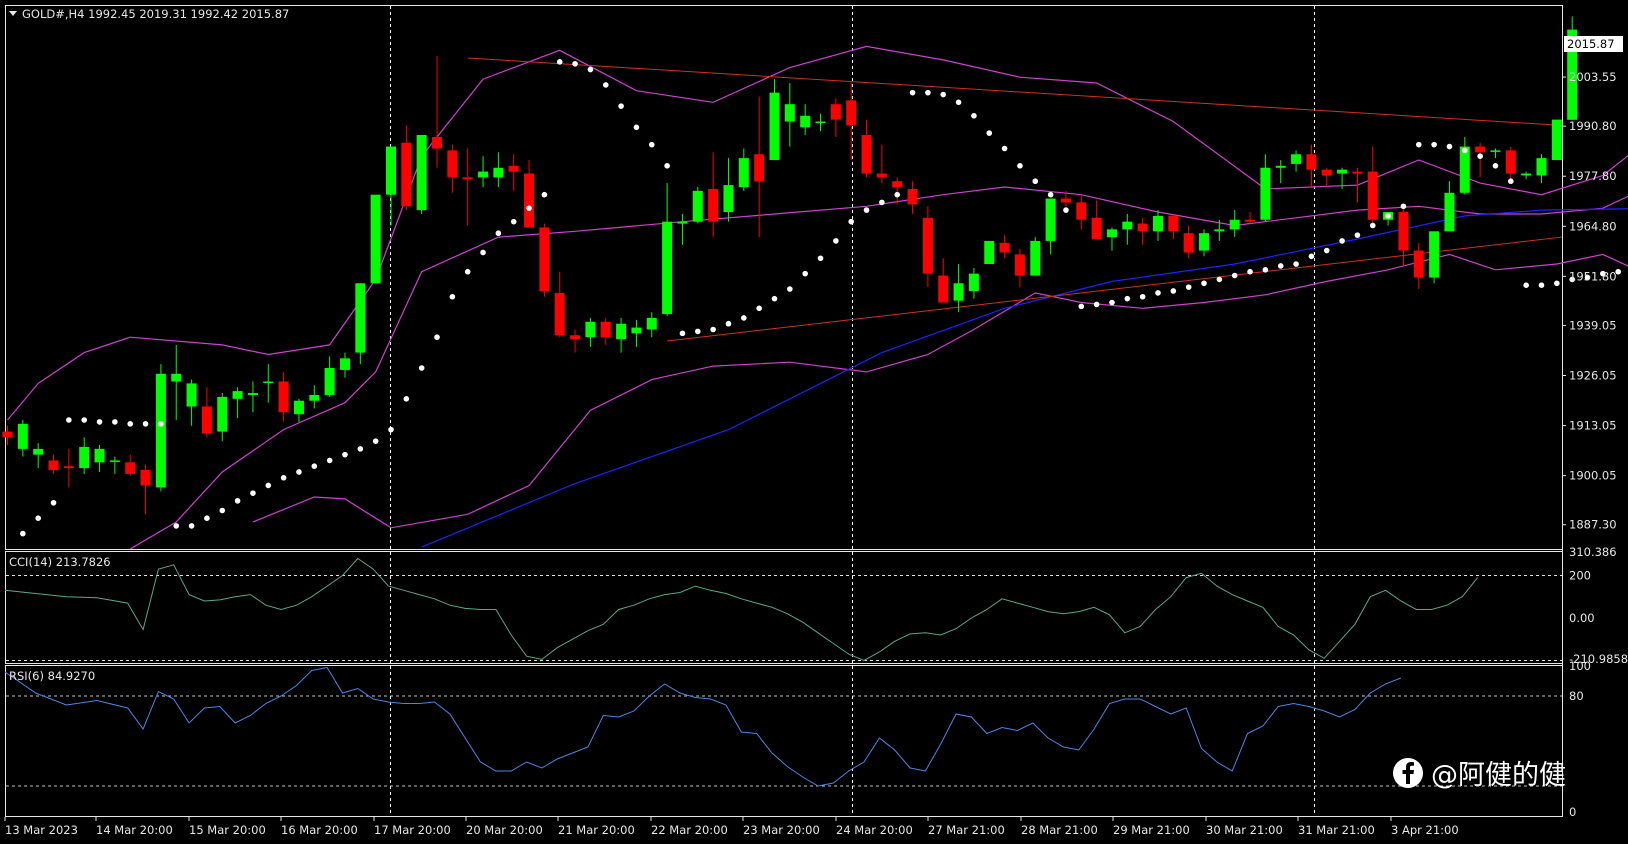 This screenshot has height=844, width=1628. I want to click on time-label: 3 Apr 21:00, so click(1425, 830).